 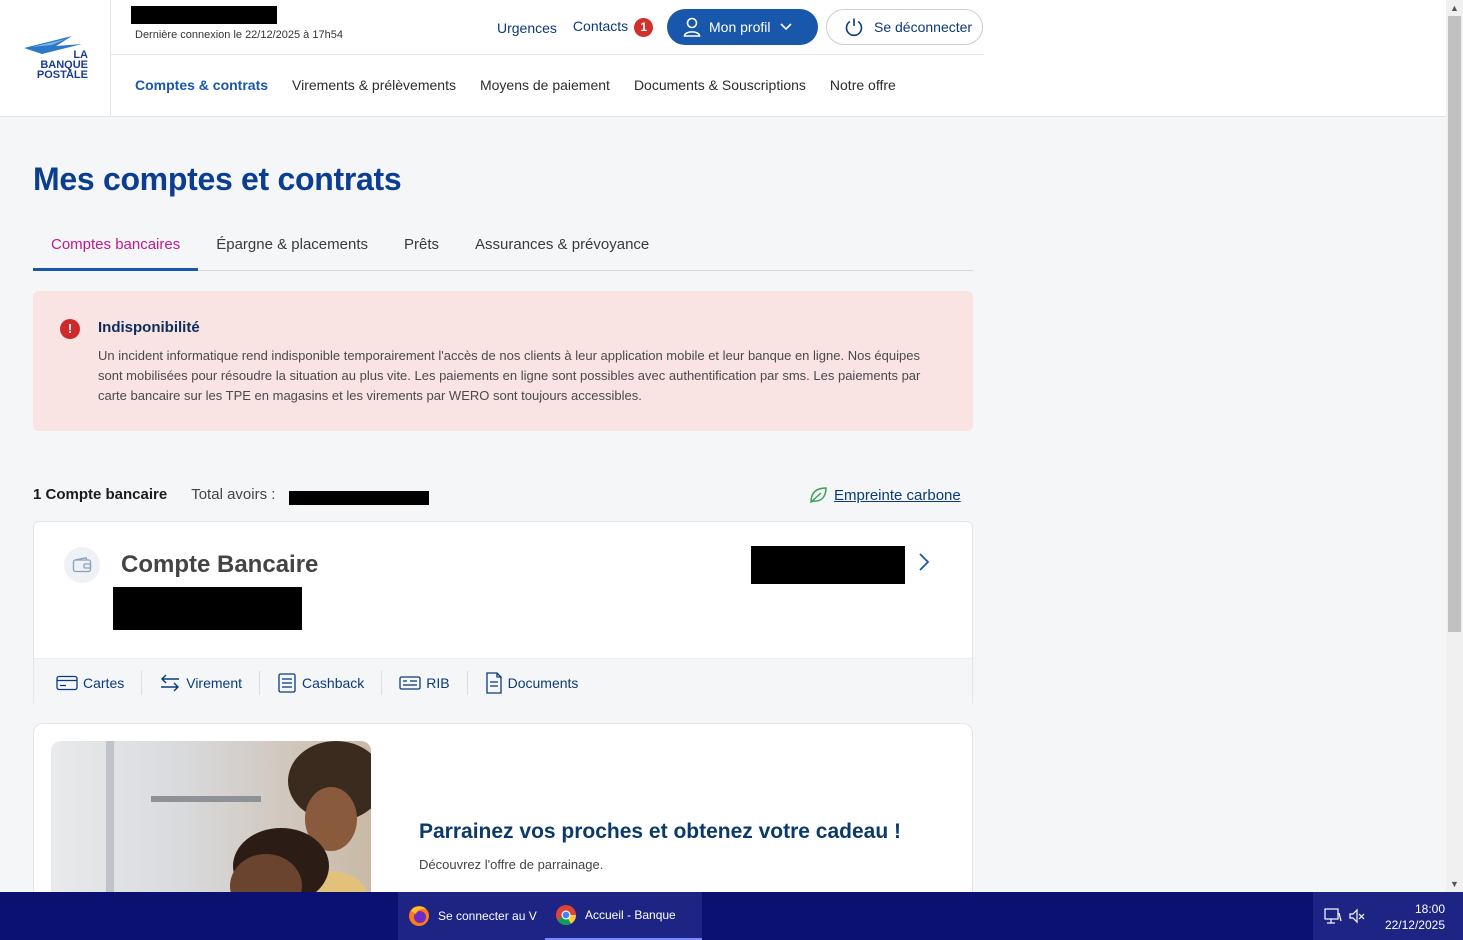 I want to click on nav-item-moyens-paiement: Moyens de paiement, so click(x=545, y=85).